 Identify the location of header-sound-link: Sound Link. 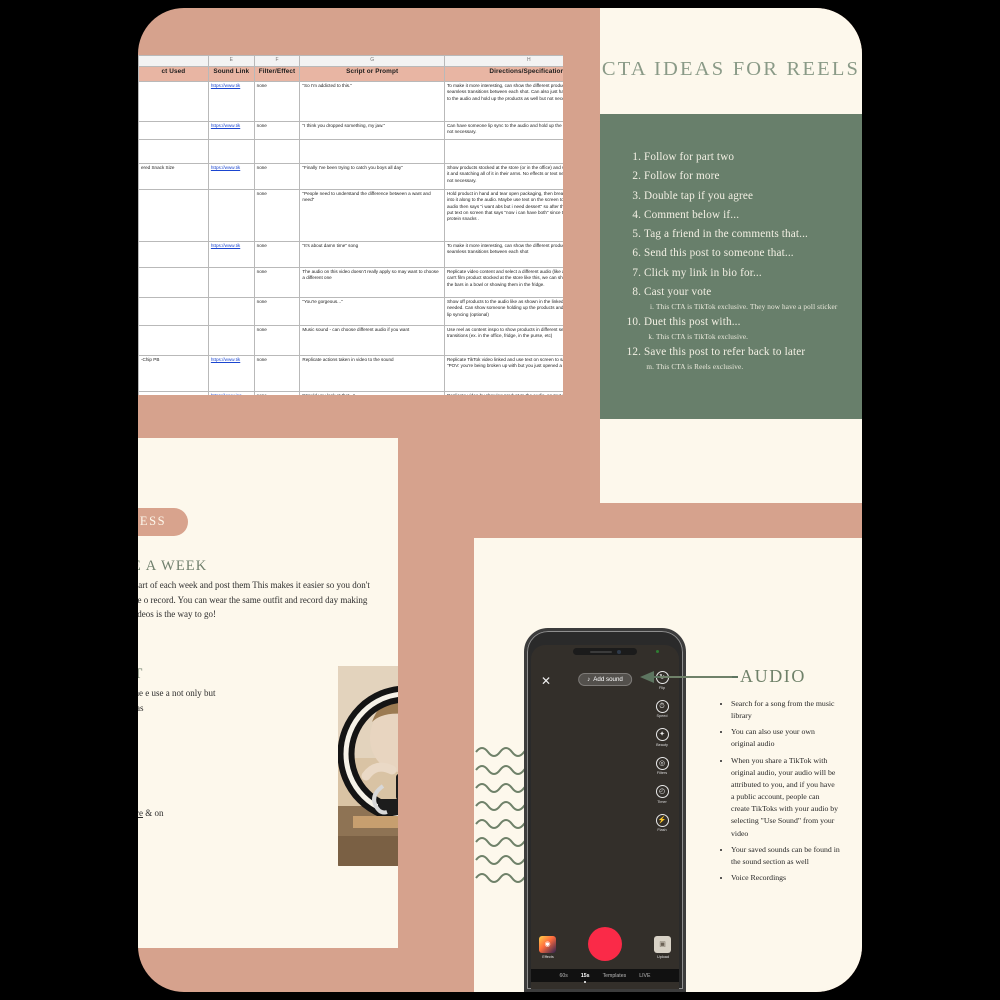
(231, 74).